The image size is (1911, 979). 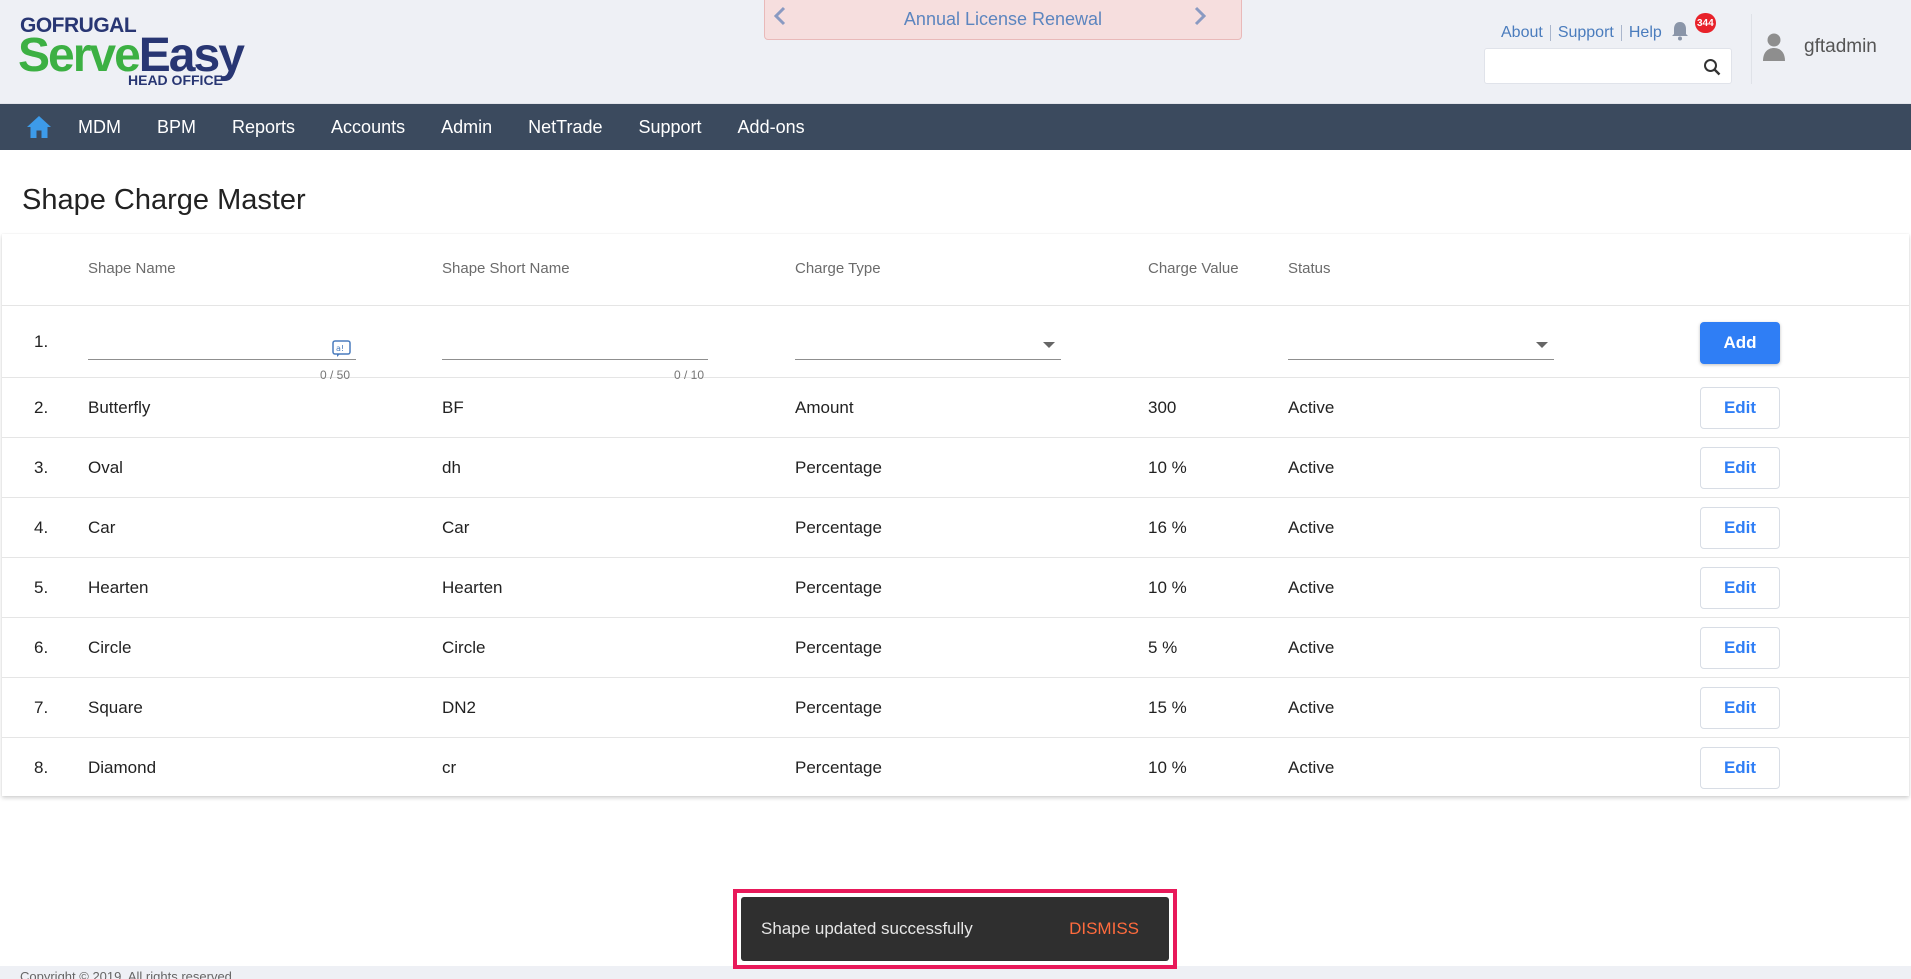 What do you see at coordinates (263, 127) in the screenshot?
I see `nav-item-reports: Reports` at bounding box center [263, 127].